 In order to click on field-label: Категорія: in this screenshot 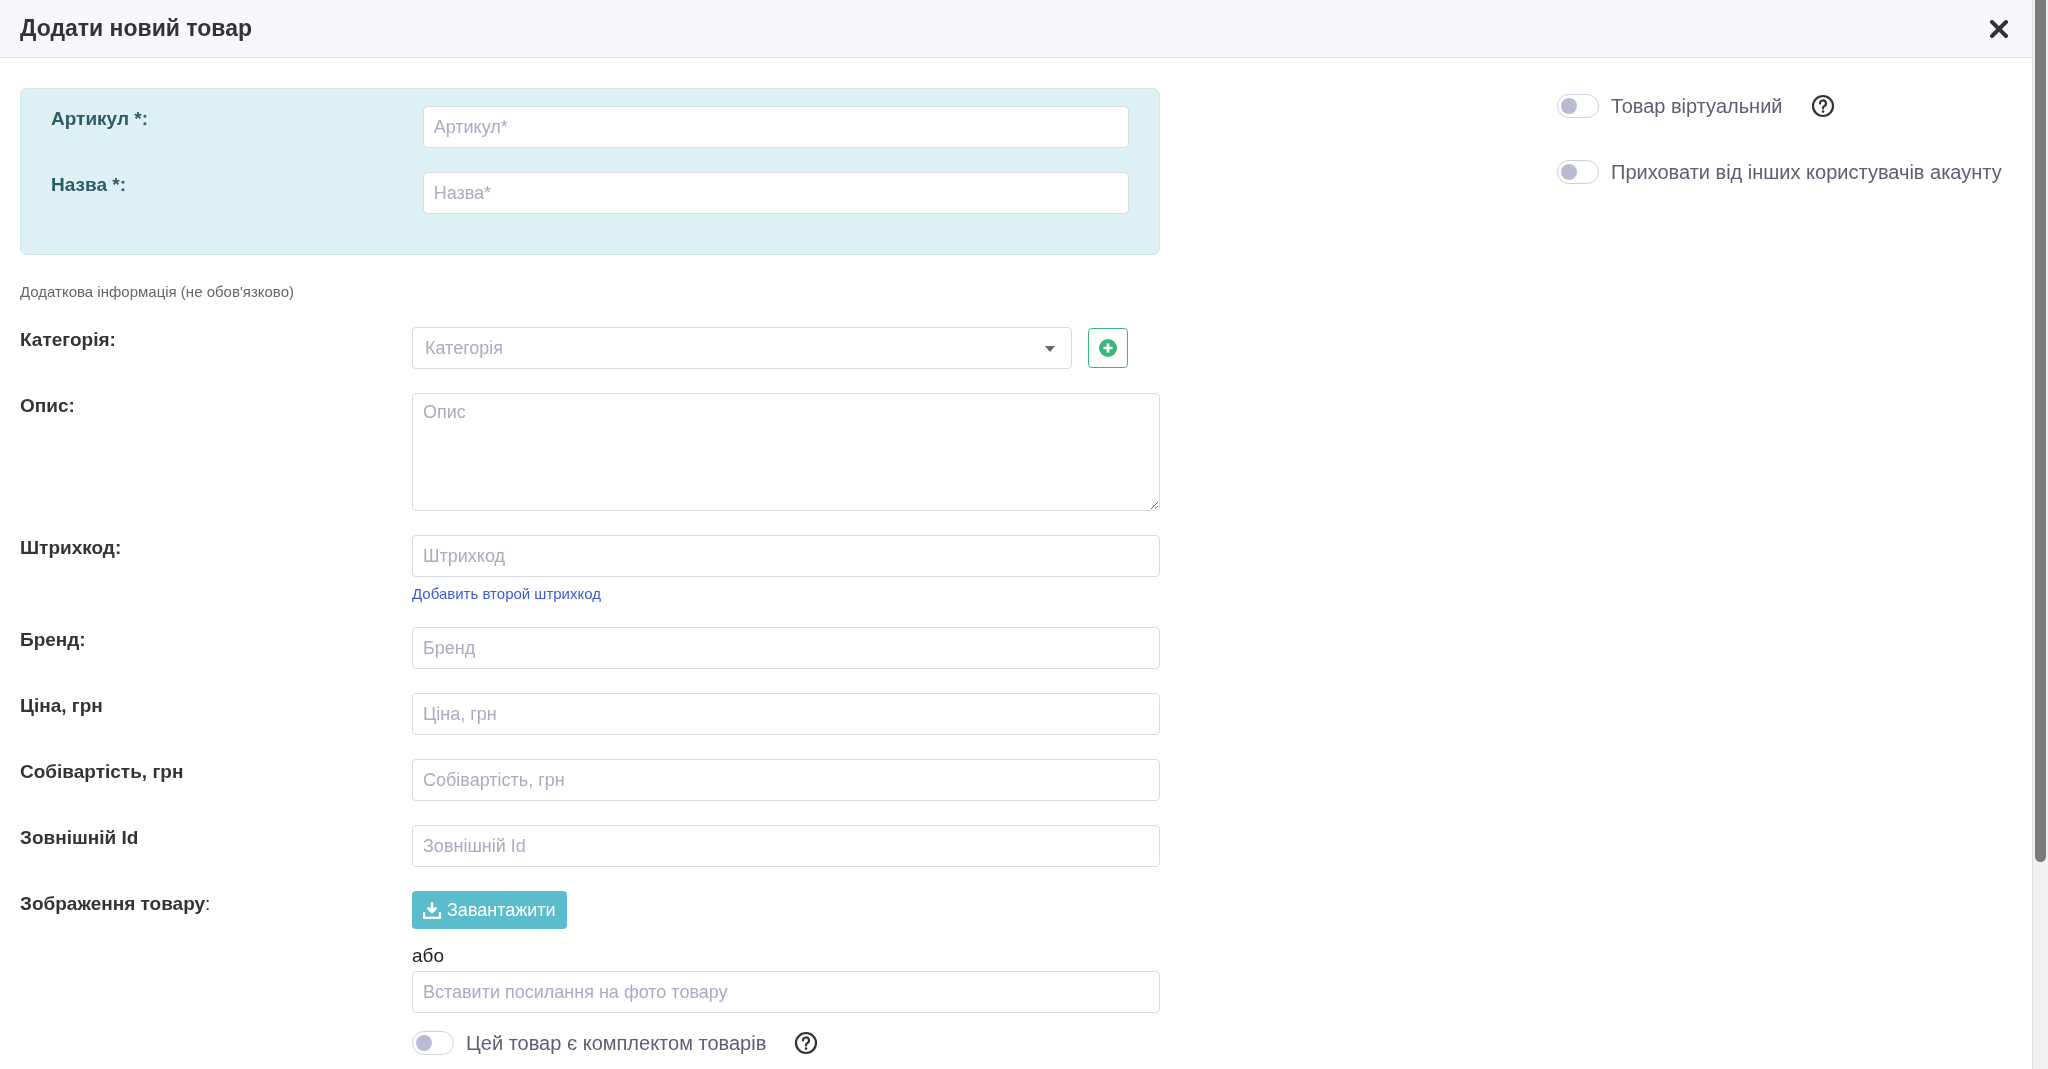, I will do `click(68, 339)`.